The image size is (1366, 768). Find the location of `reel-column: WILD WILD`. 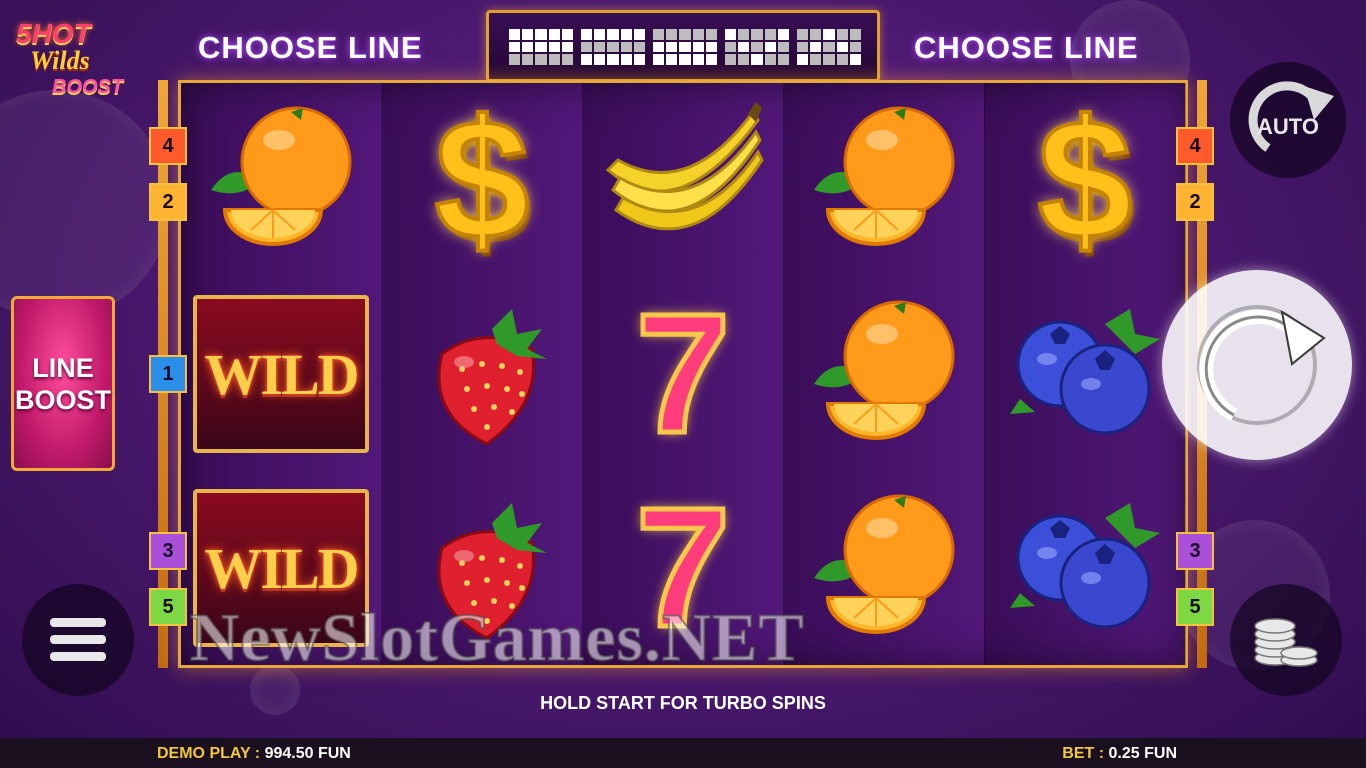

reel-column: WILD WILD is located at coordinates (281, 374).